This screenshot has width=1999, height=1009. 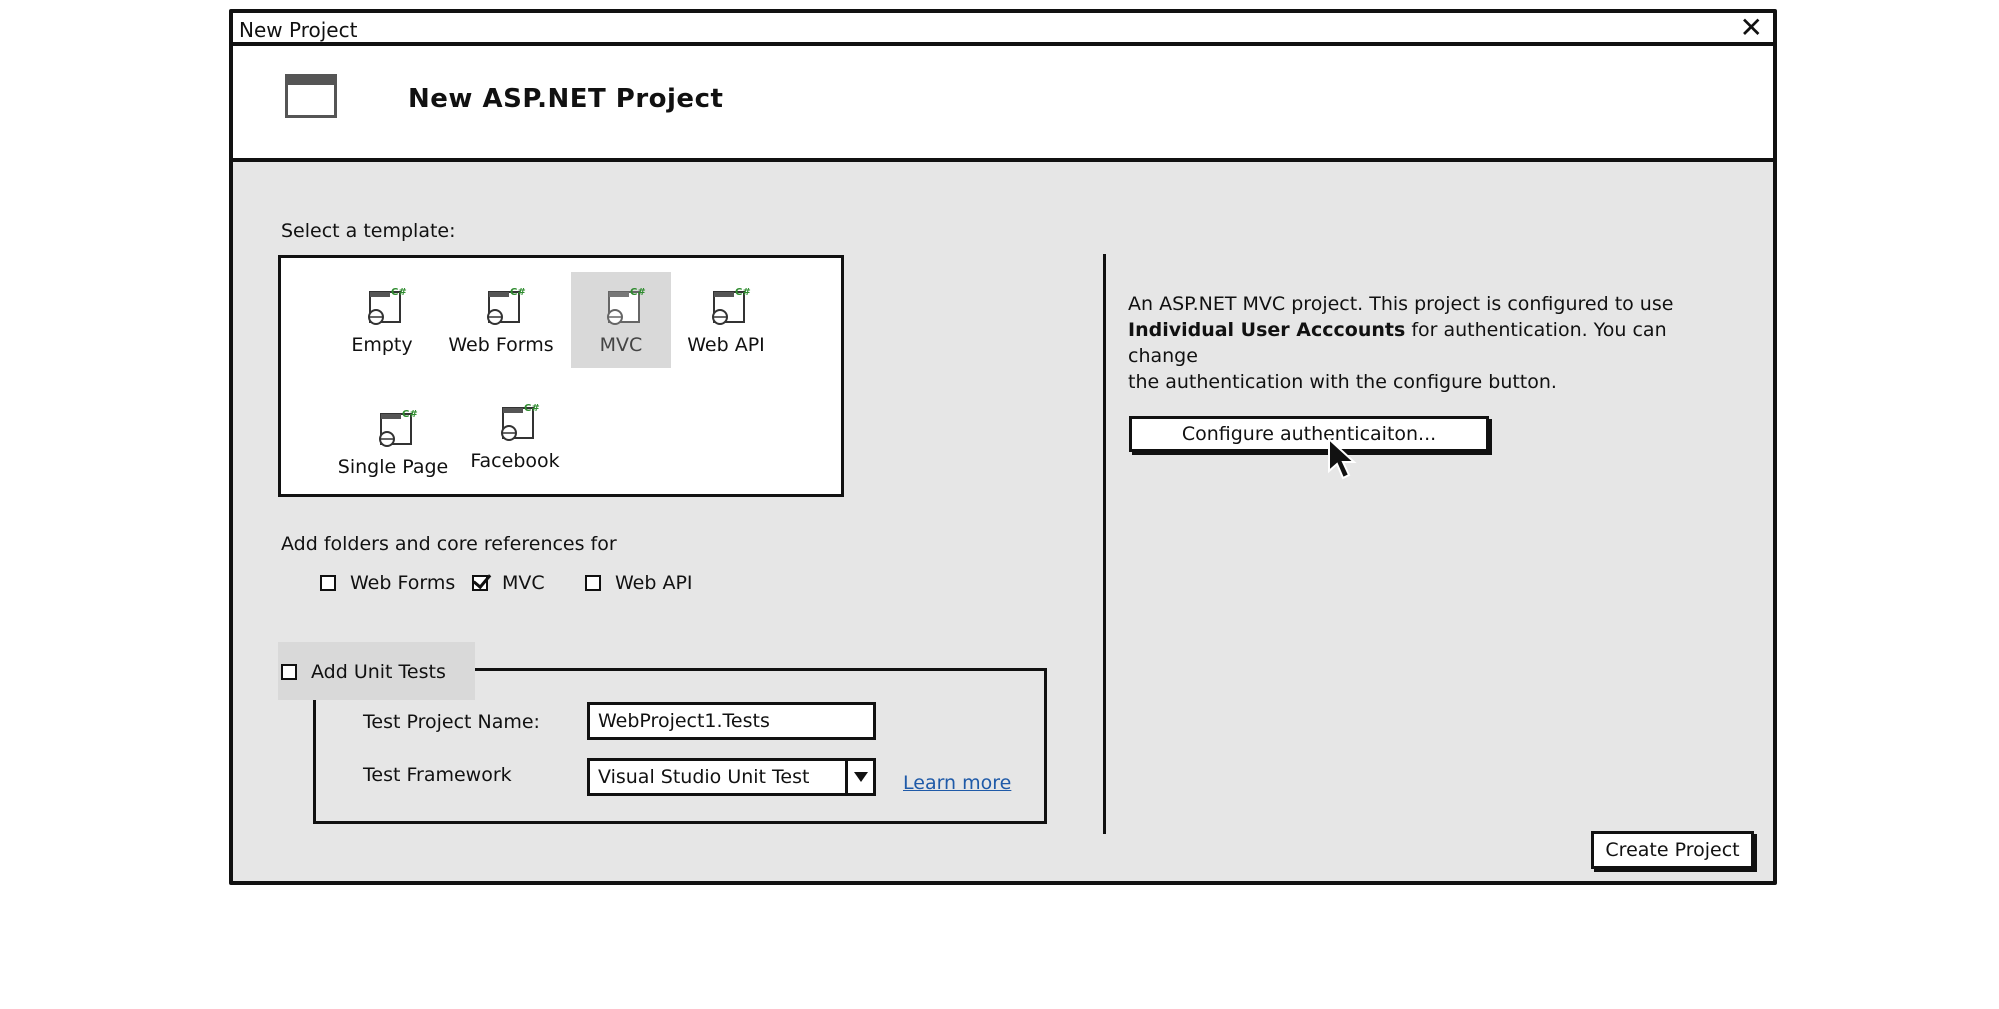 What do you see at coordinates (1003, 29) in the screenshot?
I see `title-bar: New Project ✕` at bounding box center [1003, 29].